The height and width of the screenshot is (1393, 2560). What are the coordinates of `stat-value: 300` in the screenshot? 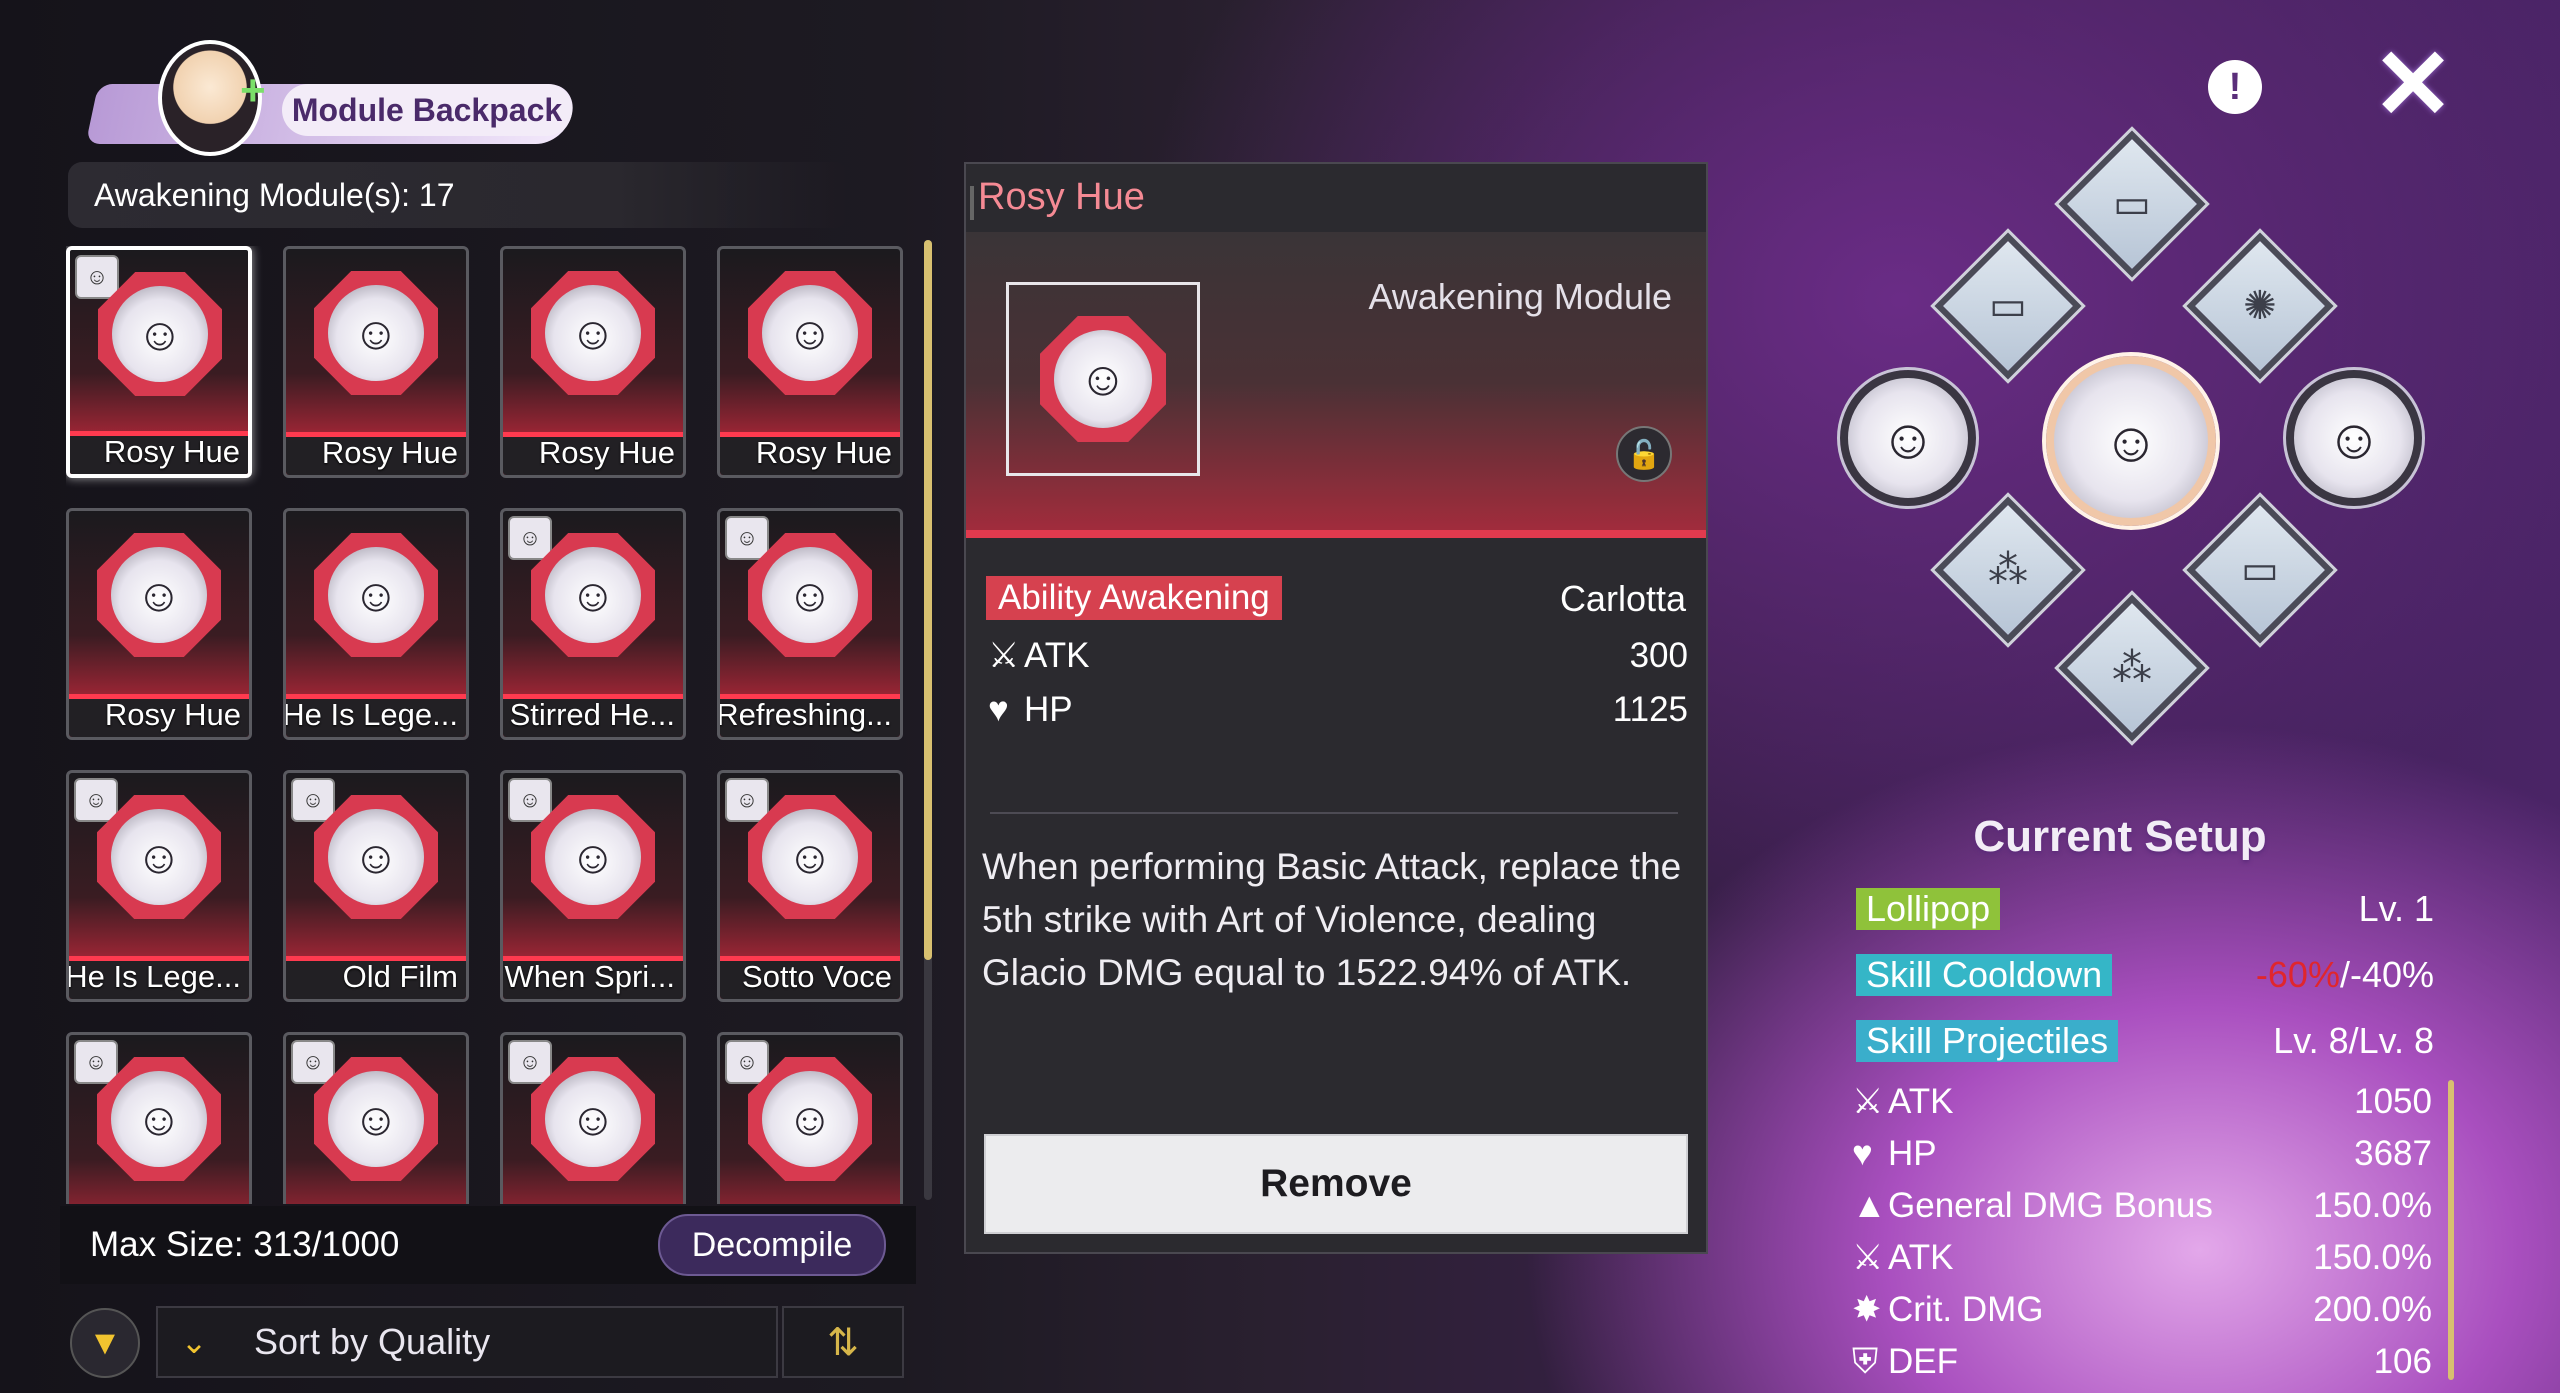 It's located at (1658, 655).